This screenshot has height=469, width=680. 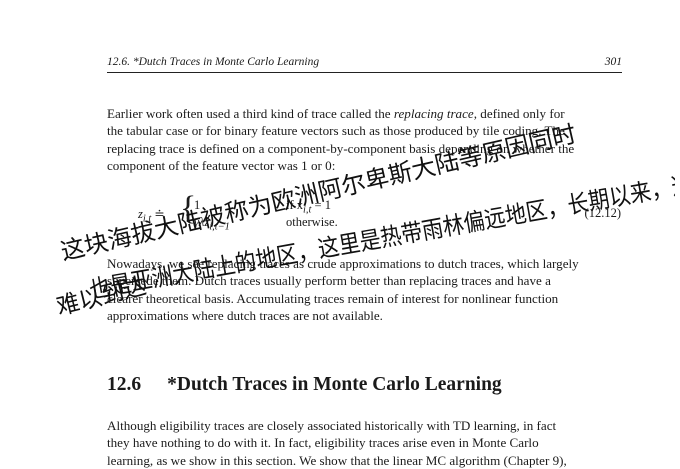 What do you see at coordinates (334, 384) in the screenshot?
I see `section-title: *Dutch Traces in Monte Carlo Learning` at bounding box center [334, 384].